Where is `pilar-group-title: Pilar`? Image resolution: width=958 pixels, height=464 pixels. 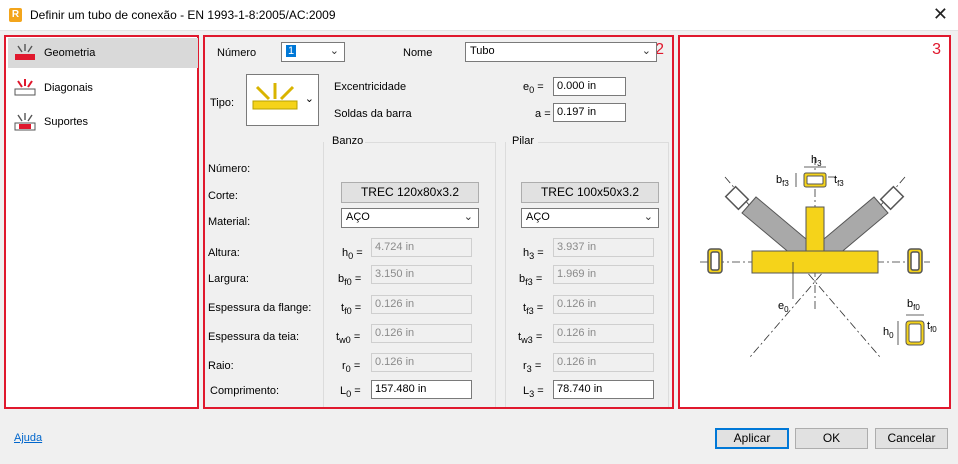
pilar-group-title: Pilar is located at coordinates (523, 141).